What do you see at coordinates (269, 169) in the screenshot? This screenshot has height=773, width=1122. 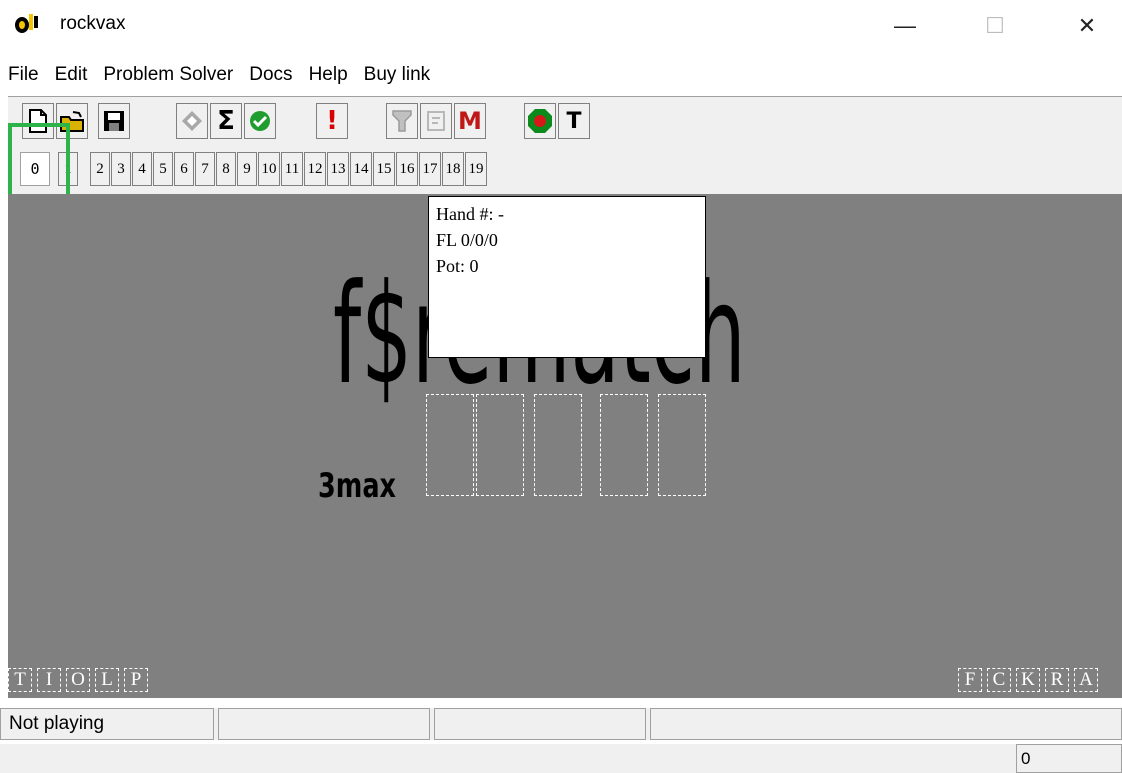 I see `tab-10: 10` at bounding box center [269, 169].